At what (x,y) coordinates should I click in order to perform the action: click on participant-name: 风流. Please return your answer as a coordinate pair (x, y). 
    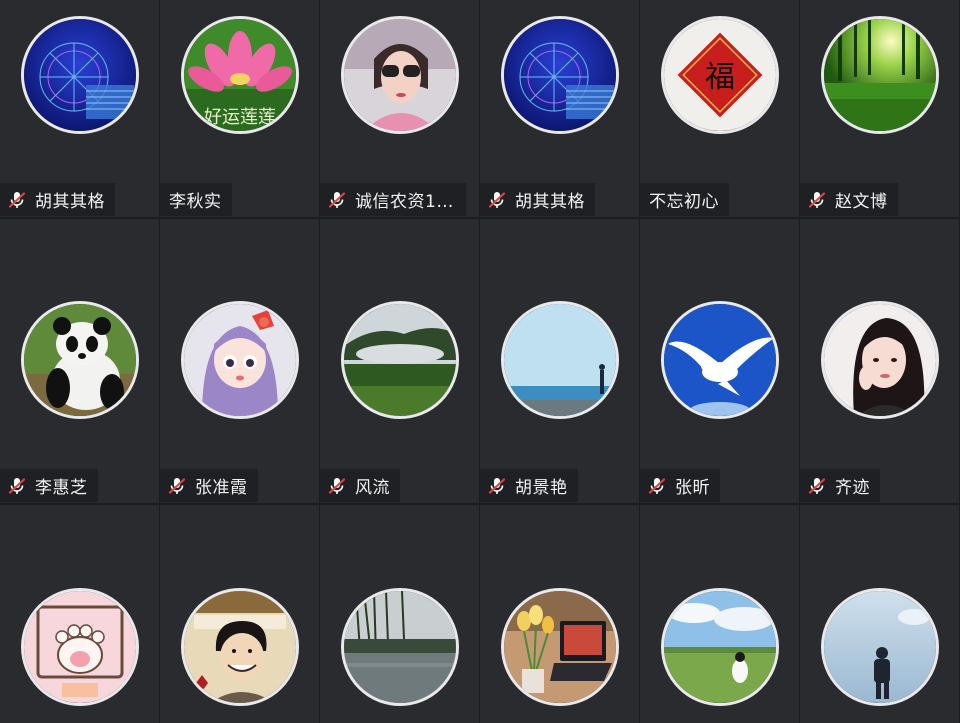
    Looking at the image, I should click on (372, 488).